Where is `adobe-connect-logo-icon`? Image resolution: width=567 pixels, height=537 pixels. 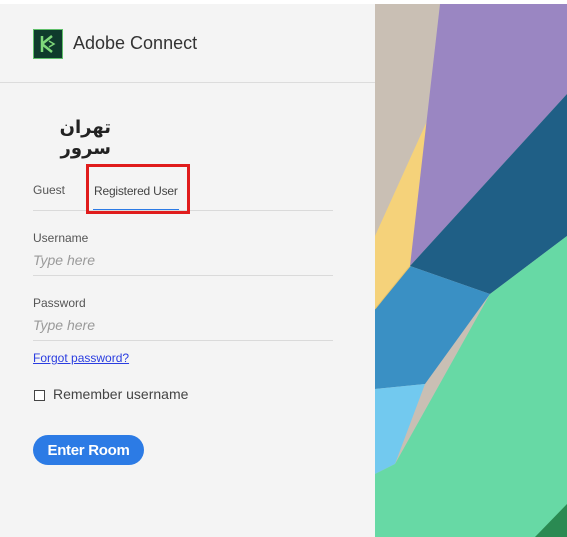
adobe-connect-logo-icon is located at coordinates (48, 44).